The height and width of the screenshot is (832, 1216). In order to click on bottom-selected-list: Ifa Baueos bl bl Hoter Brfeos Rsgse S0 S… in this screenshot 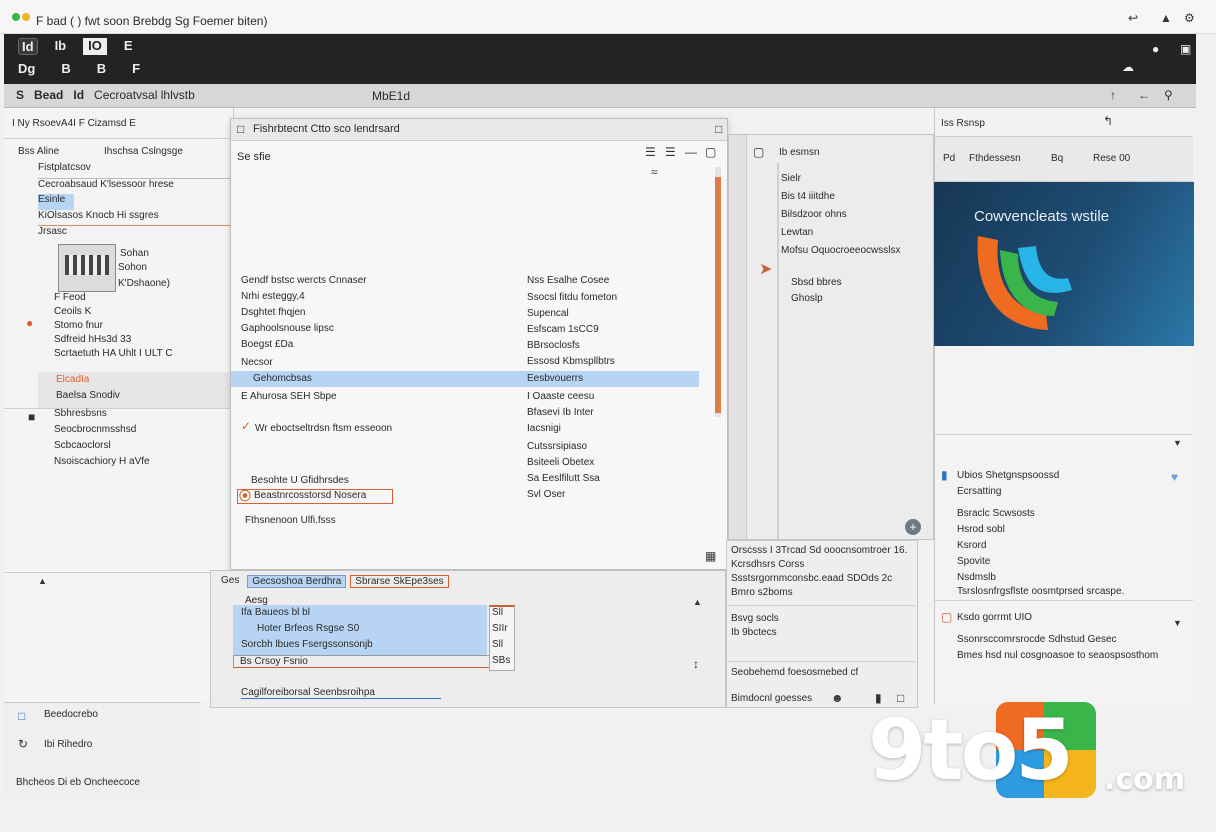, I will do `click(360, 630)`.